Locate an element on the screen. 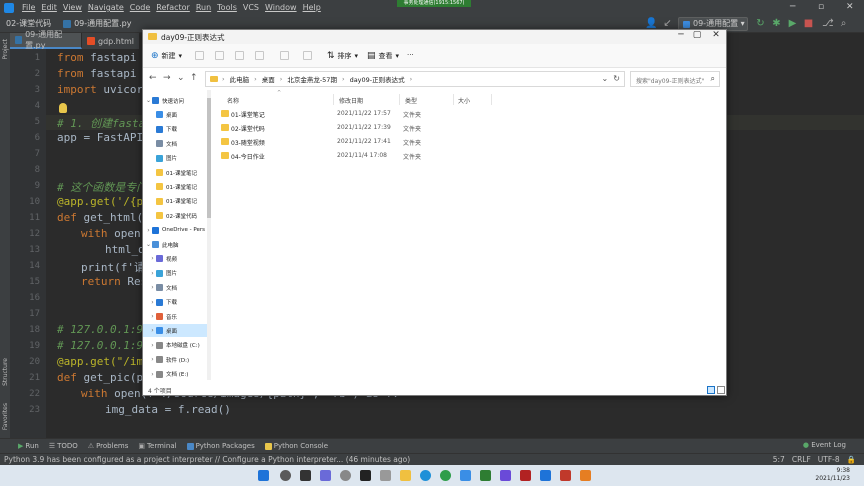 This screenshot has width=864, height=486. app-icon-blue is located at coordinates (465, 475).